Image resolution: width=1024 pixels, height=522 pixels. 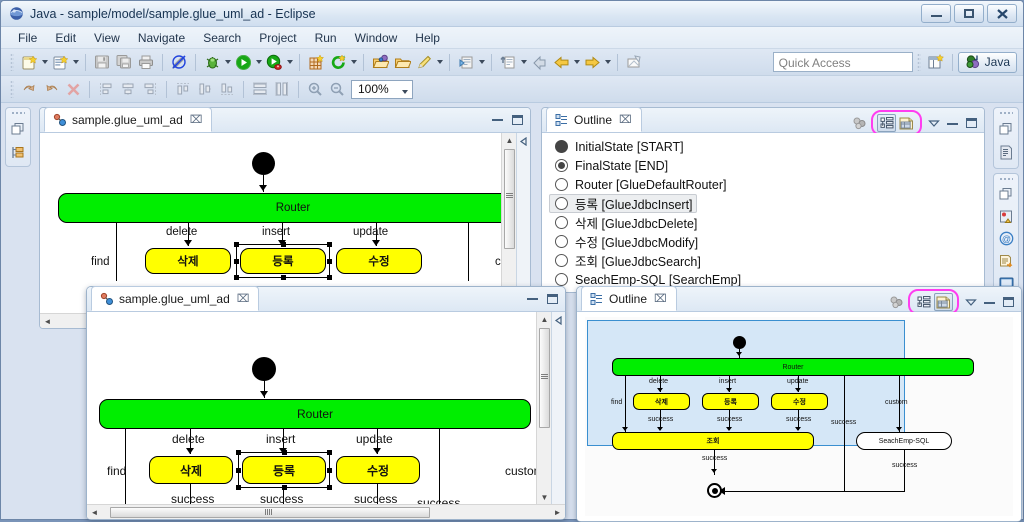 I want to click on save-icon, so click(x=102, y=62).